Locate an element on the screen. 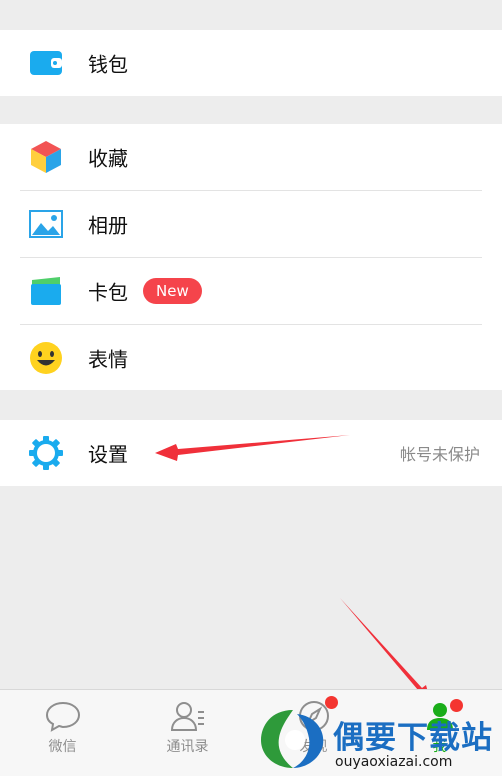 This screenshot has width=502, height=776. menu-item-wallet: 钱包 is located at coordinates (251, 63).